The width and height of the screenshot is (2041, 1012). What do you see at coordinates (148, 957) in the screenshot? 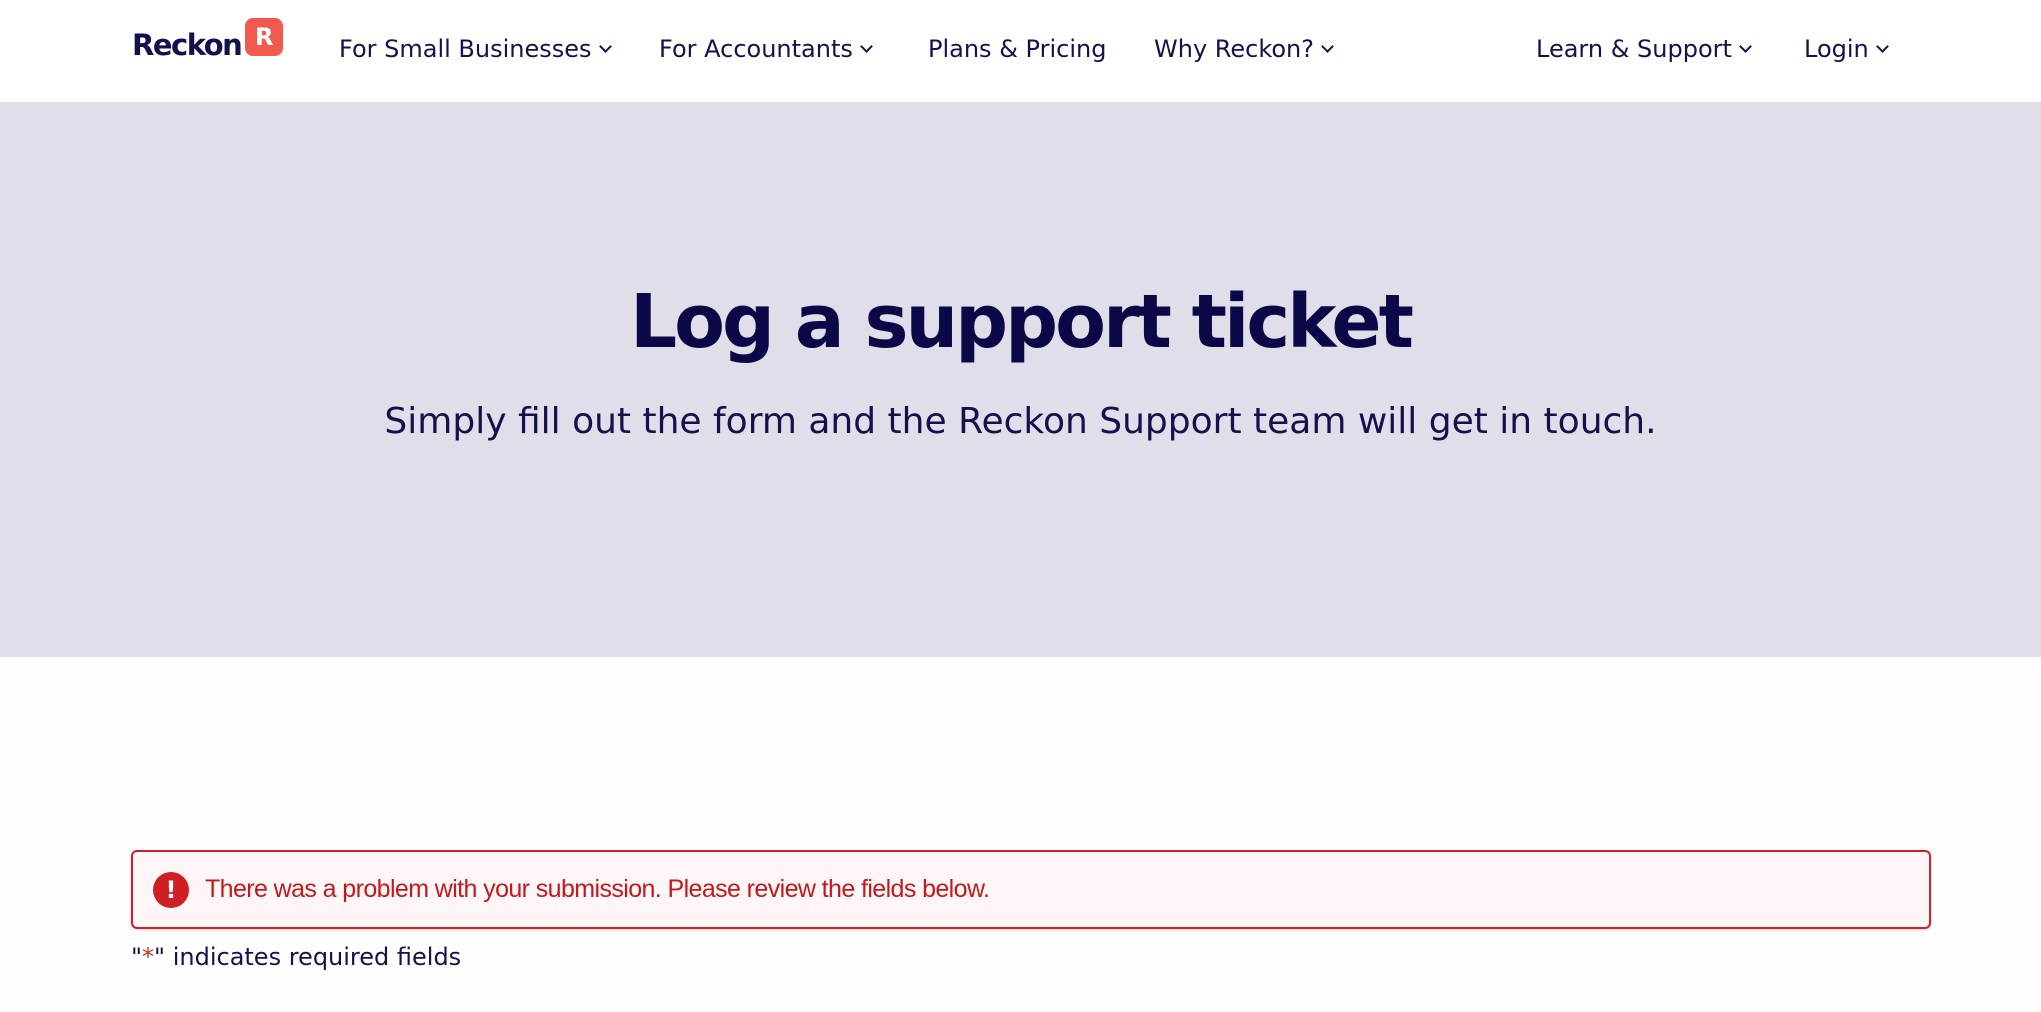
I see `required-asterisk: *` at bounding box center [148, 957].